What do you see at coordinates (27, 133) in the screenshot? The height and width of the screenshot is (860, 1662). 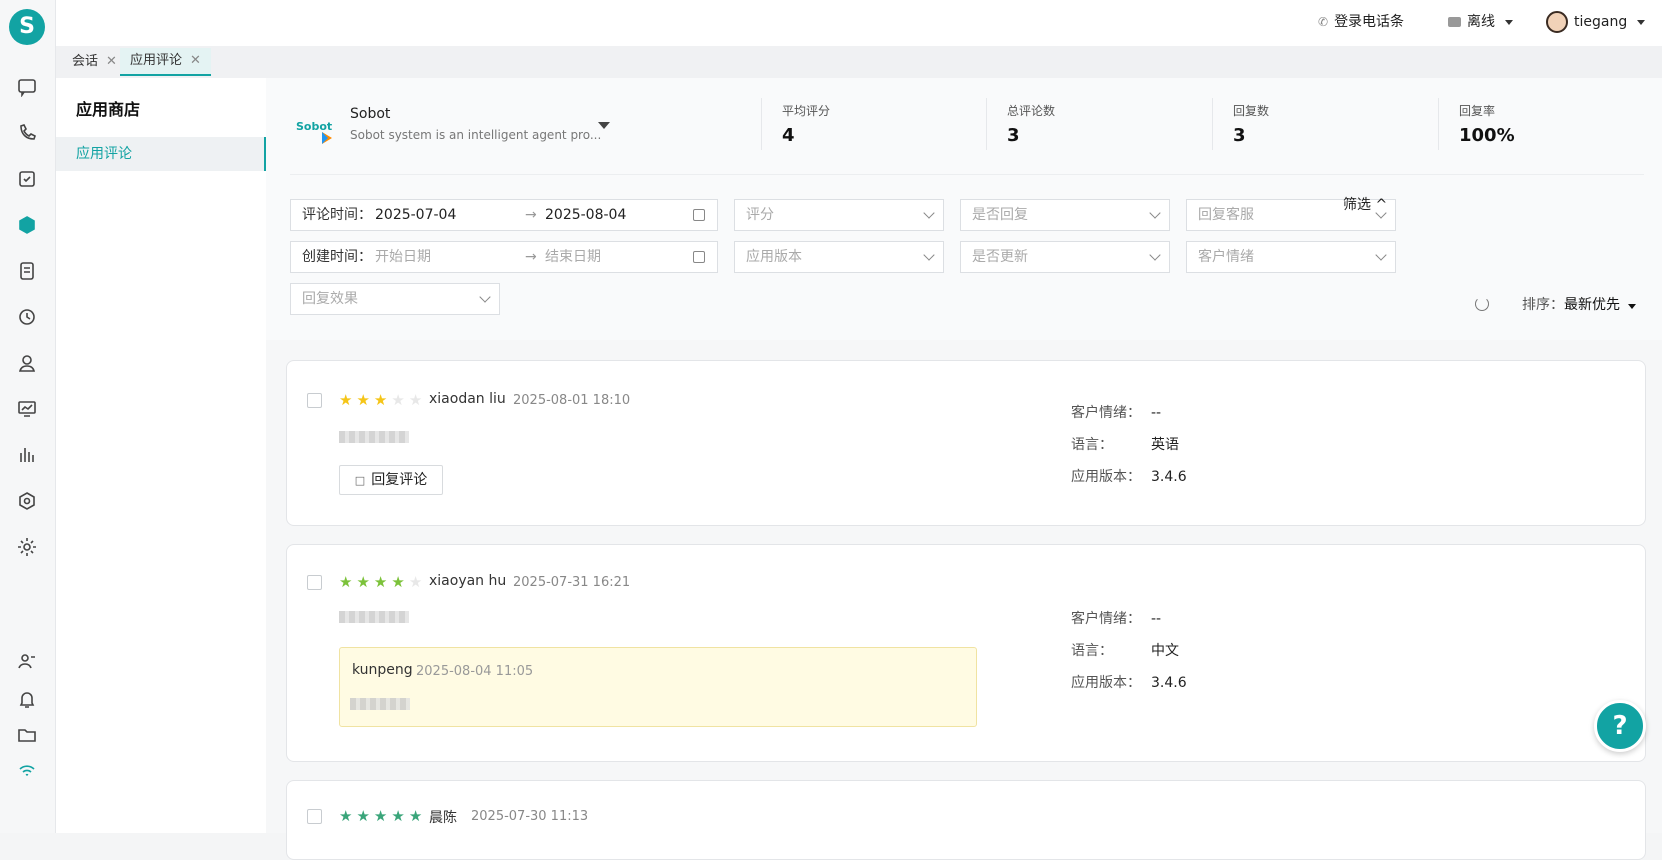 I see `phone-icon` at bounding box center [27, 133].